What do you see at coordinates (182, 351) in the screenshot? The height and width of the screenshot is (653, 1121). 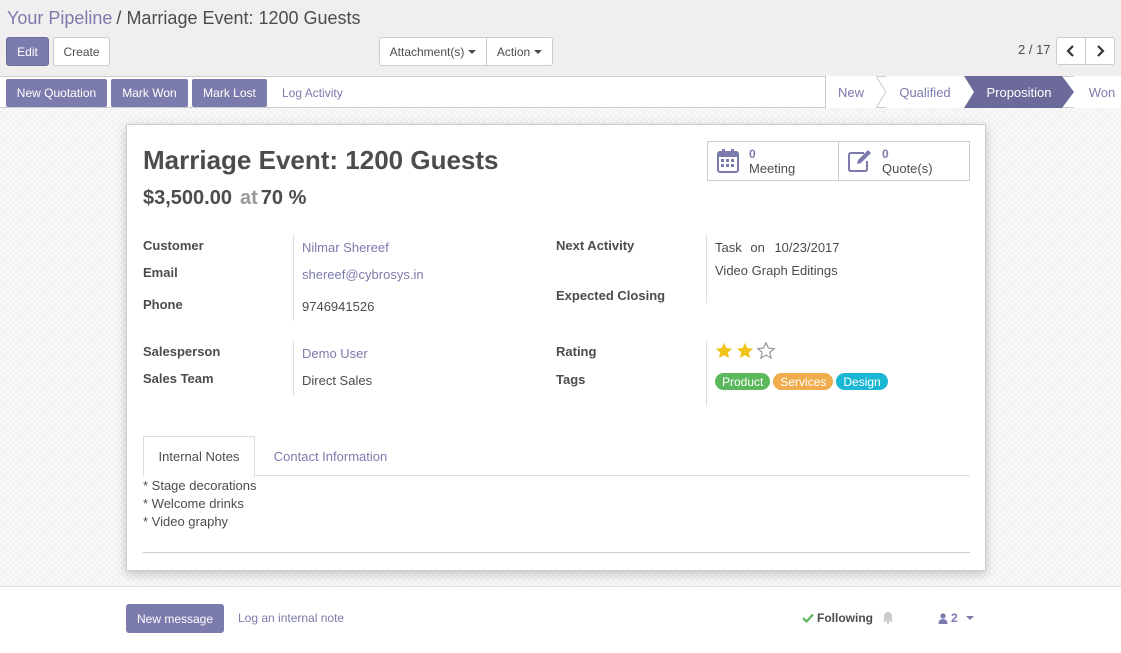 I see `salesperson-label: Salesperson` at bounding box center [182, 351].